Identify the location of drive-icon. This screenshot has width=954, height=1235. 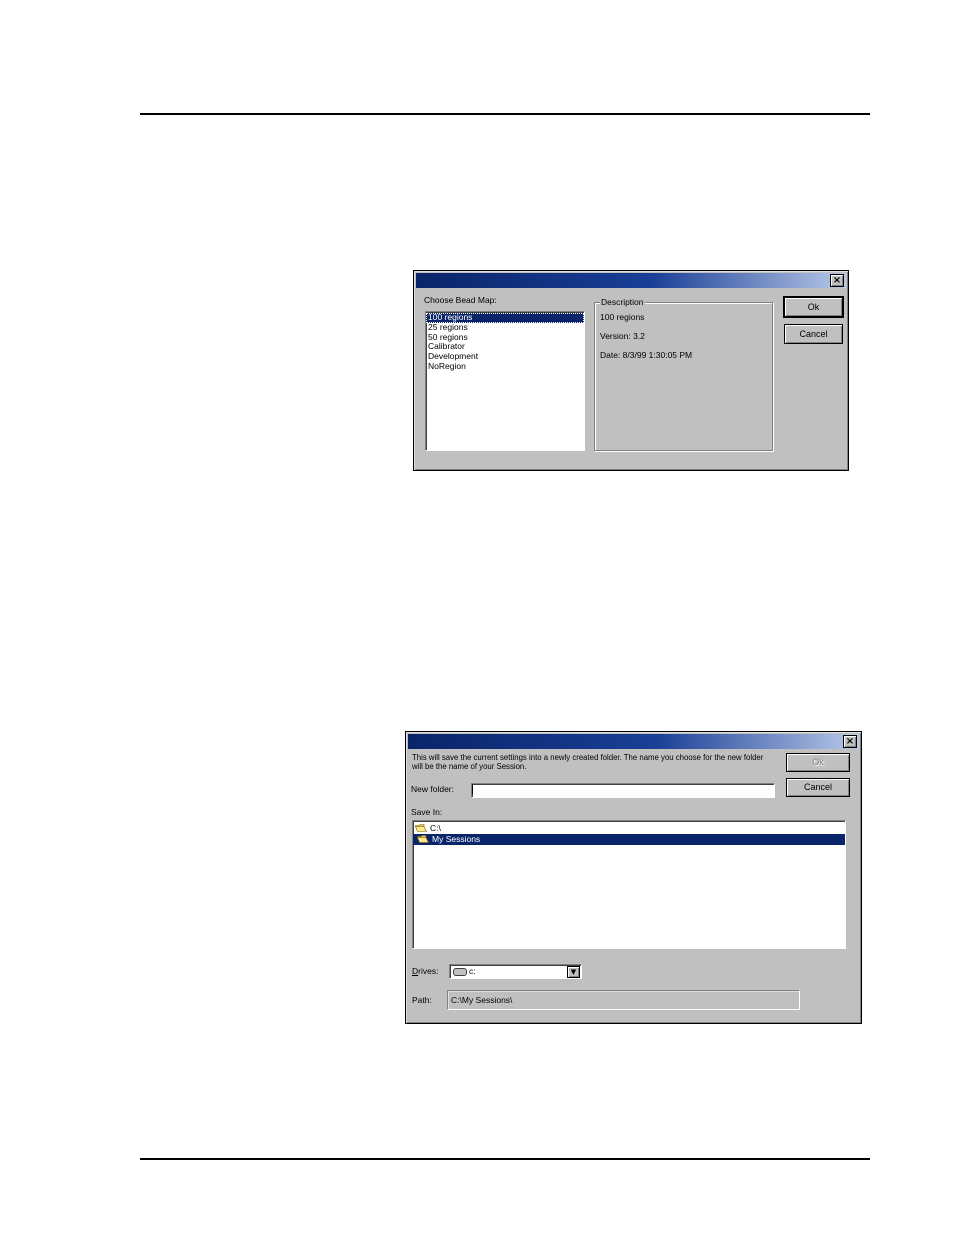
(460, 972).